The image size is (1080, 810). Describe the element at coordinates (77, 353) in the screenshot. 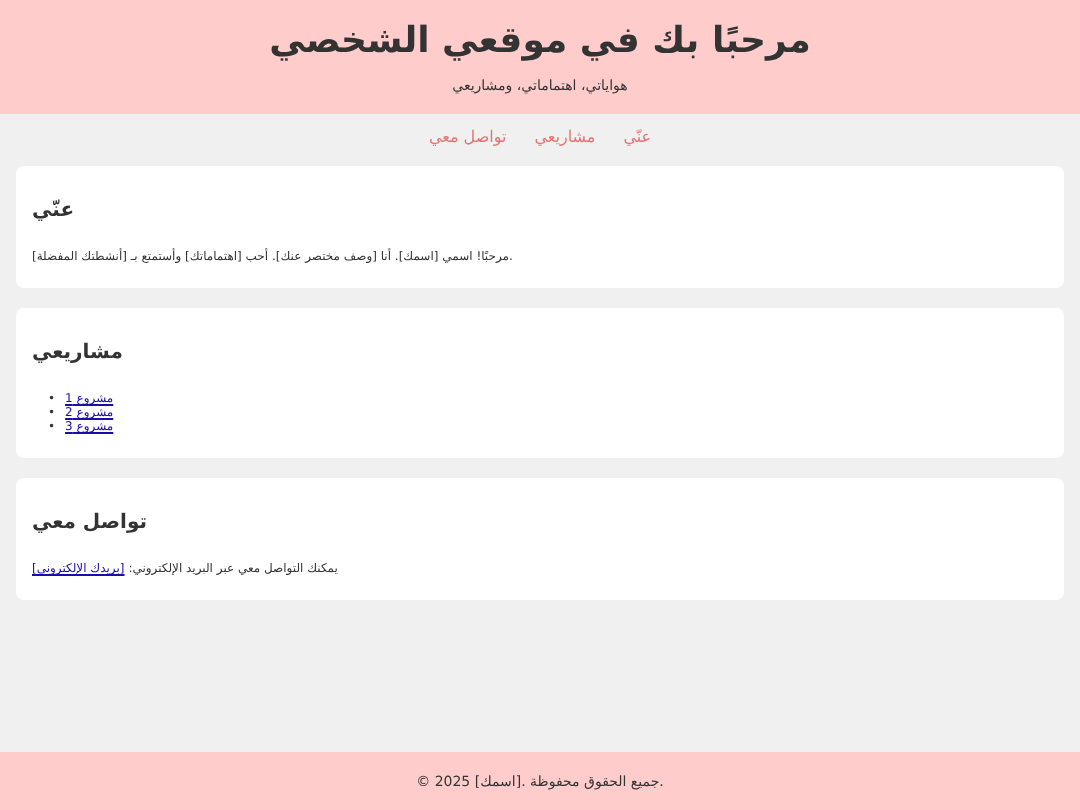

I see `section-heading: مشاريعي` at that location.